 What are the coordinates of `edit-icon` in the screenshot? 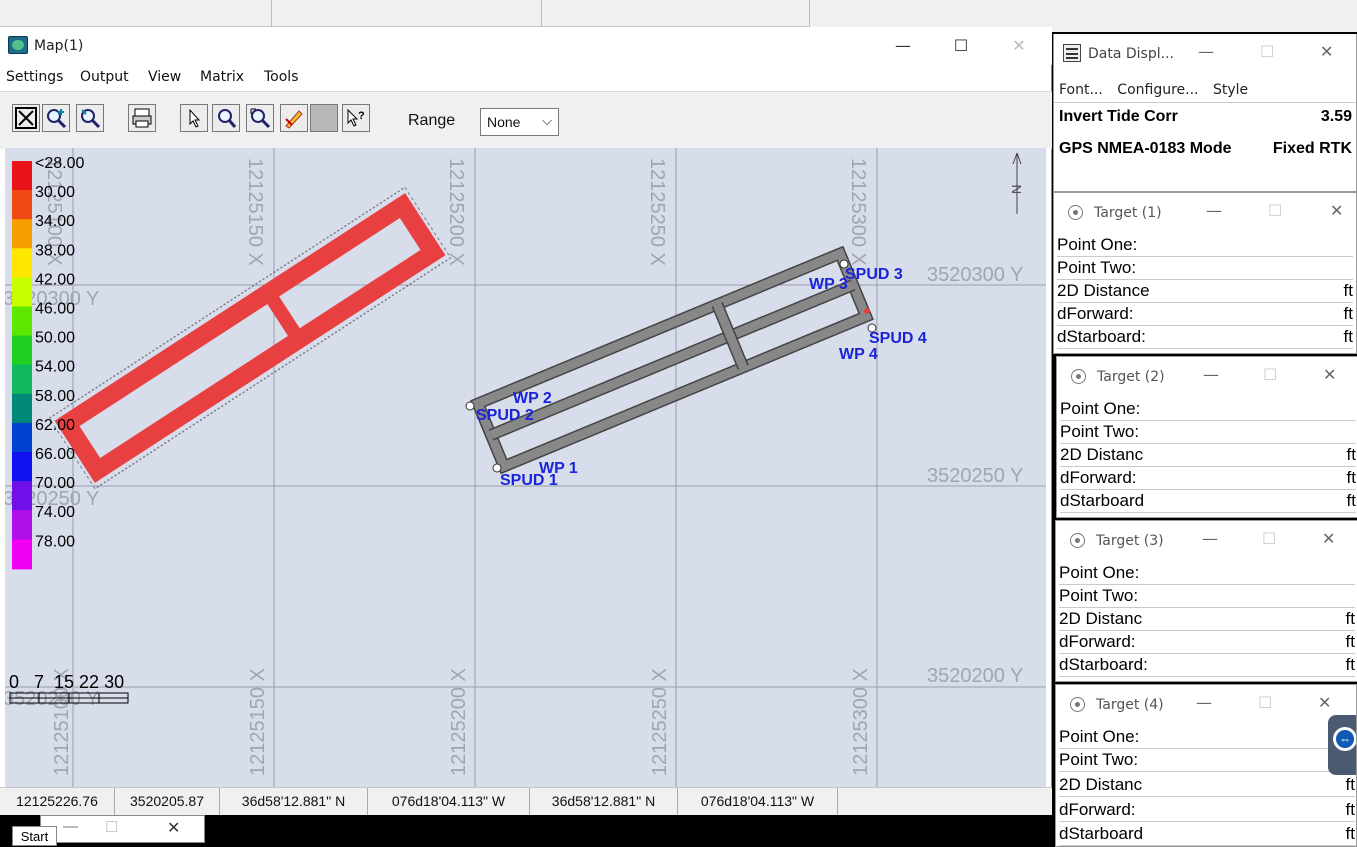 It's located at (294, 118).